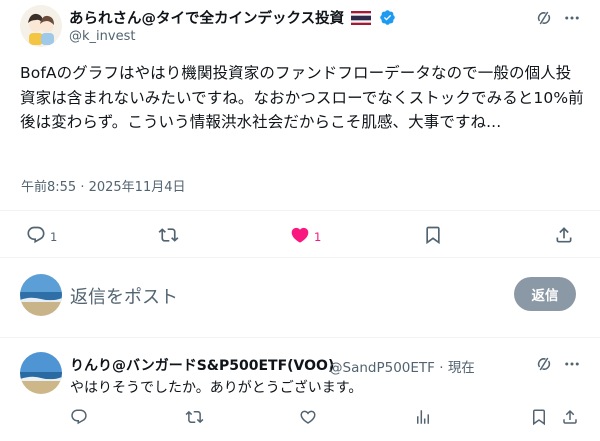 Image resolution: width=600 pixels, height=441 pixels. What do you see at coordinates (41, 373) in the screenshot?
I see `reply-author-avatar` at bounding box center [41, 373].